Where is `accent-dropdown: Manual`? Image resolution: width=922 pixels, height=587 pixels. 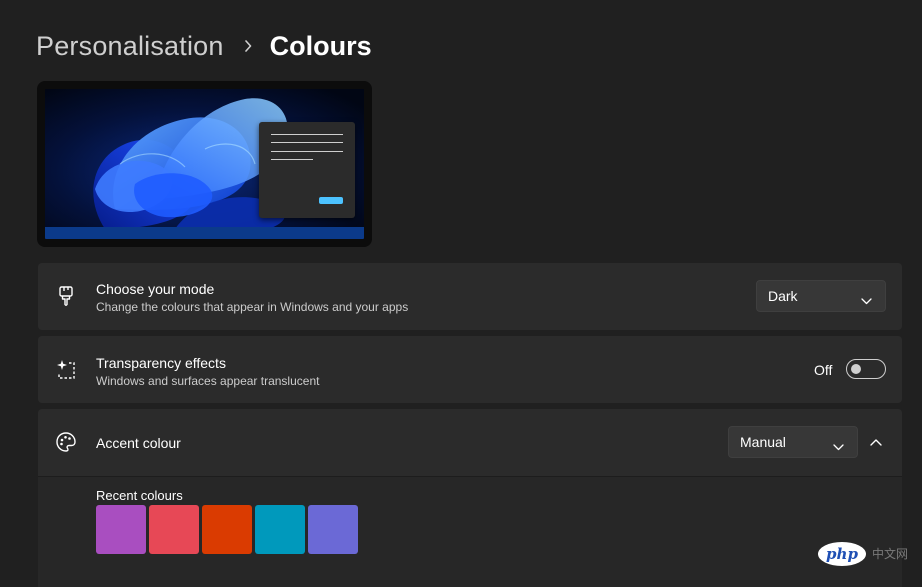
accent-dropdown: Manual is located at coordinates (793, 442).